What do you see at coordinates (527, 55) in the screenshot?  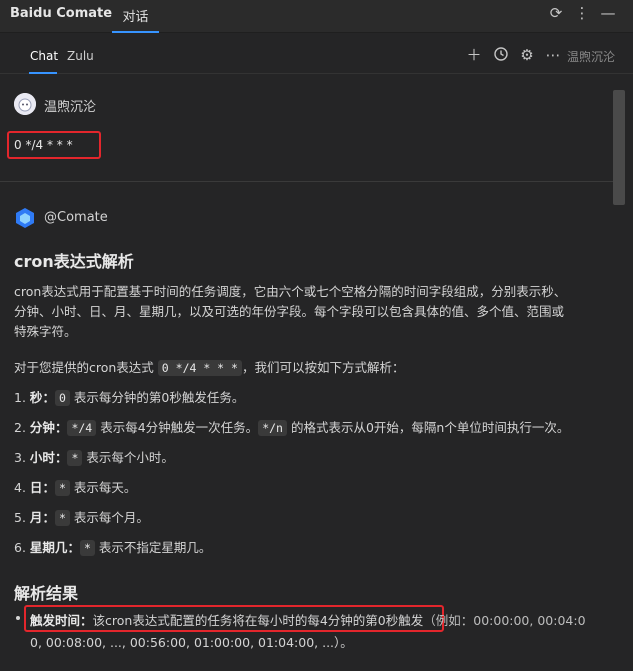 I see `settings-icon: ⚙` at bounding box center [527, 55].